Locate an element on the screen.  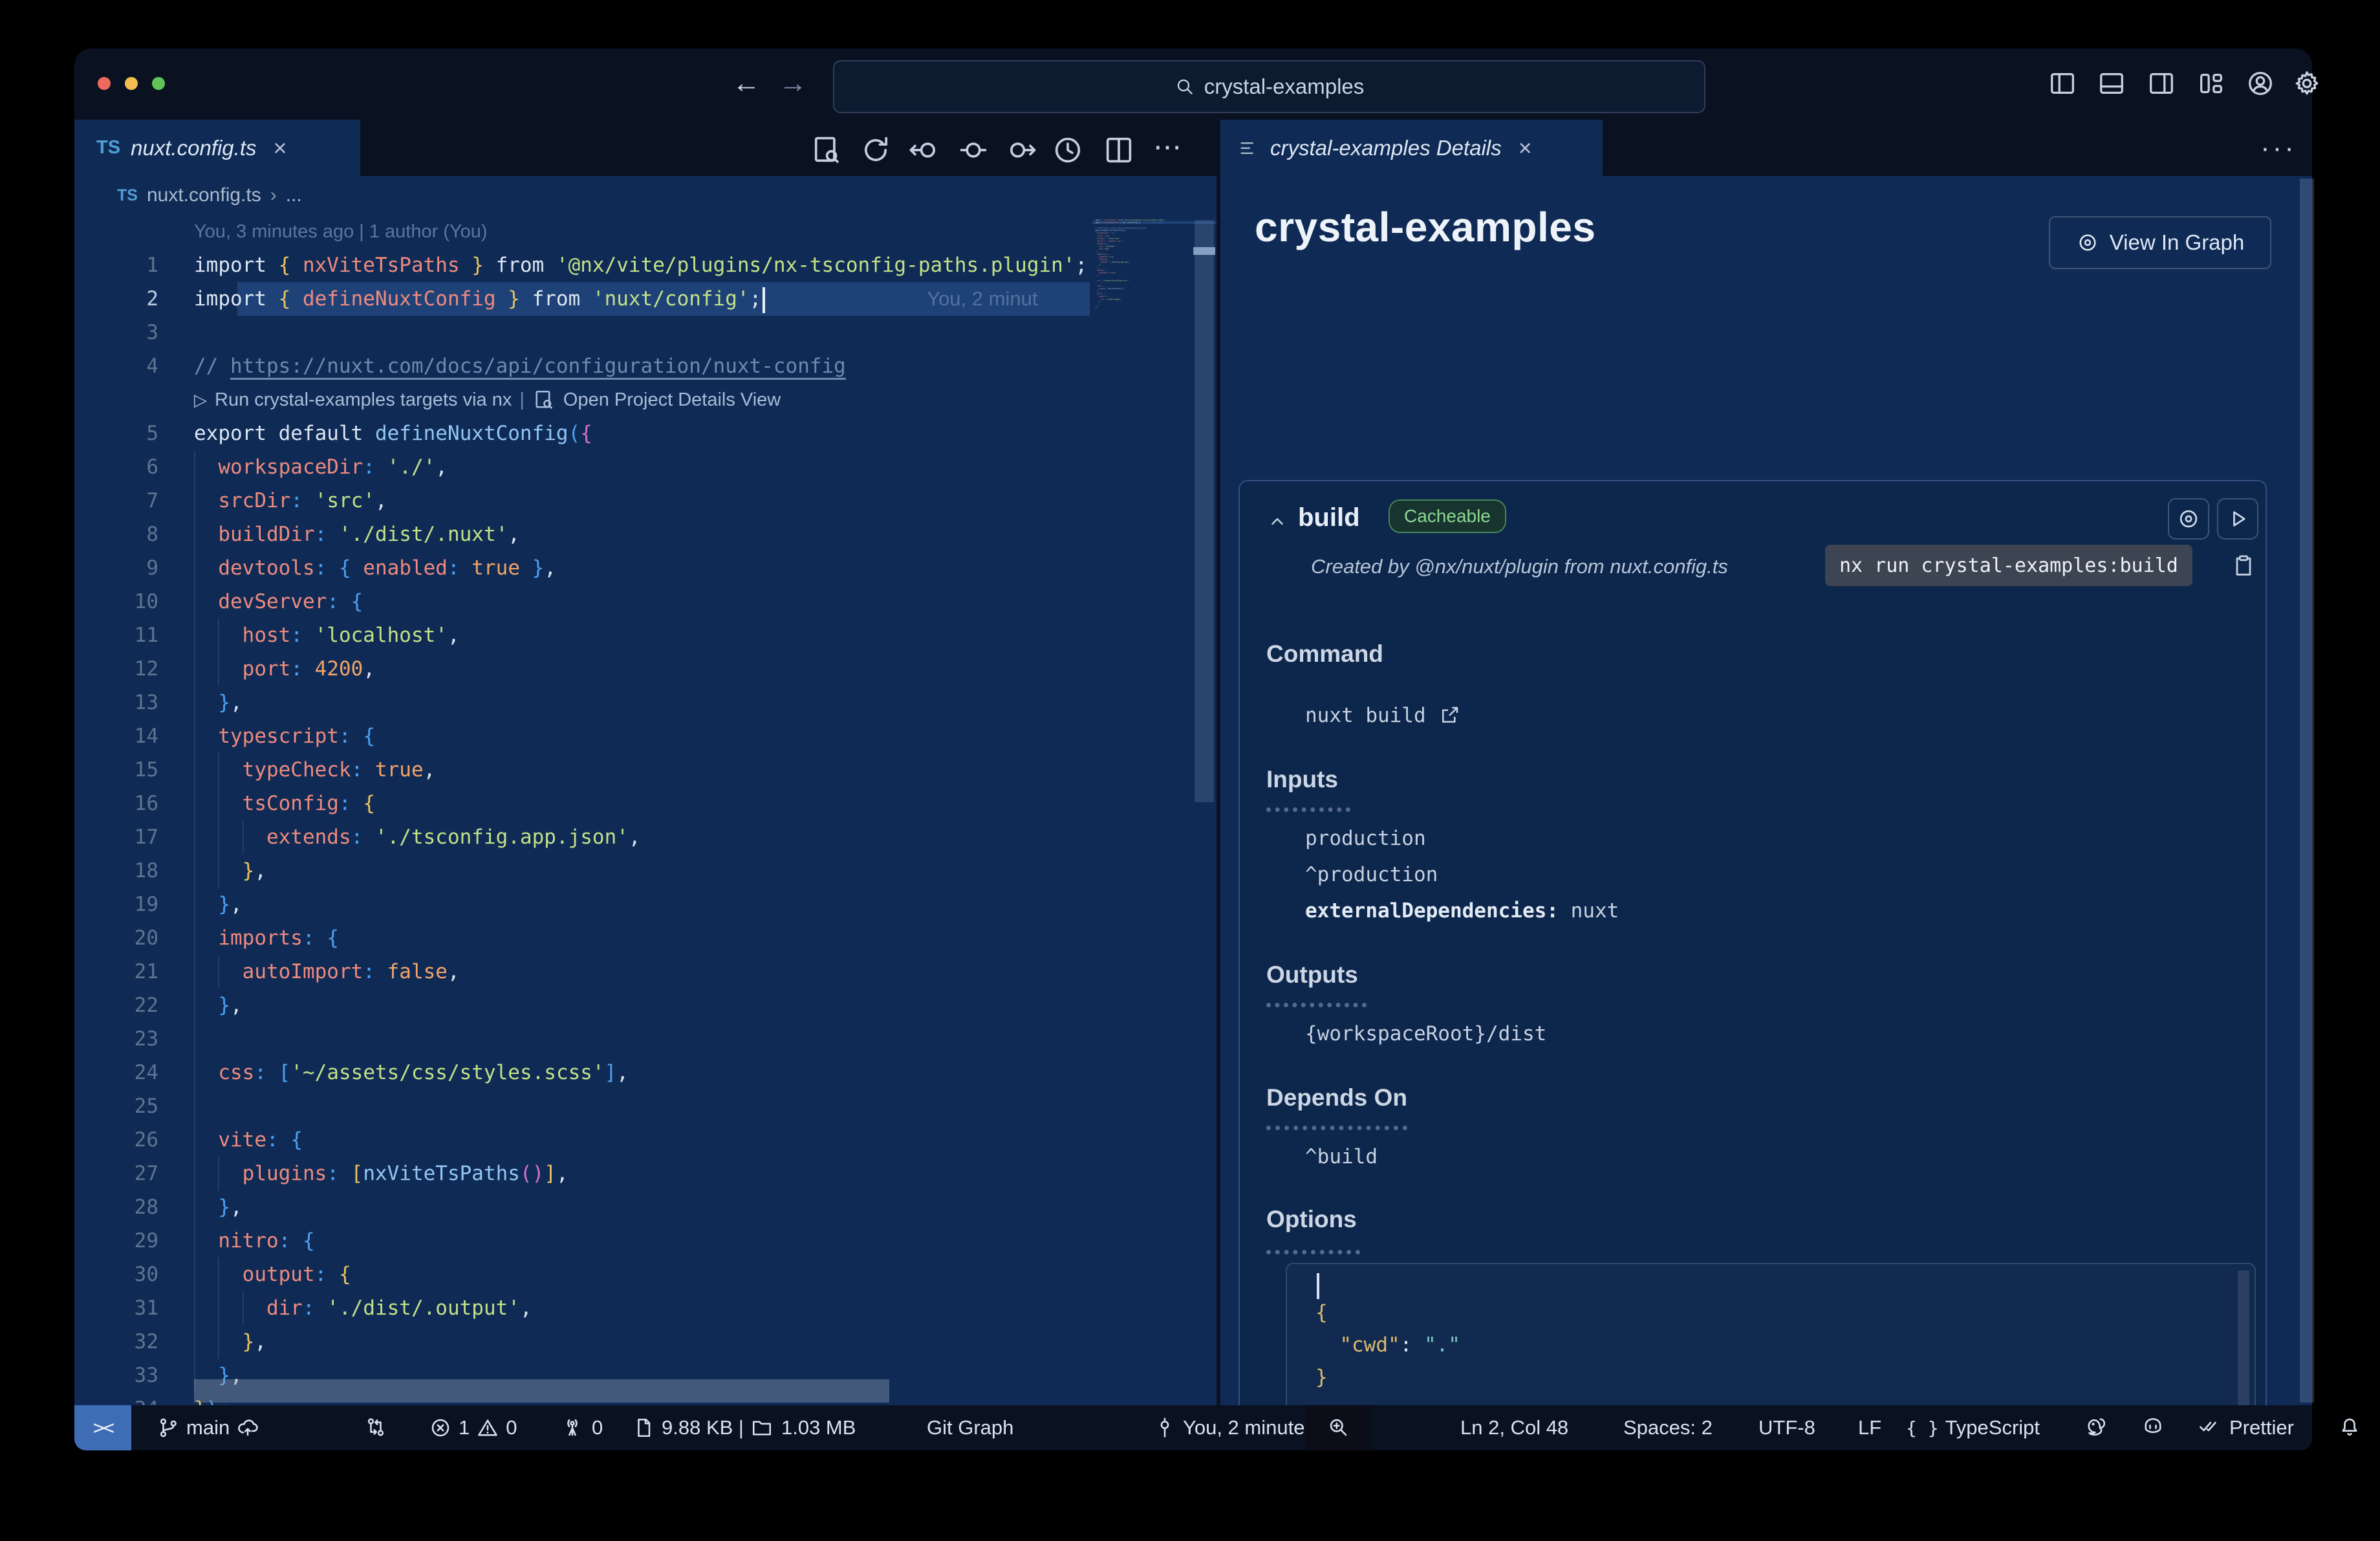
line-number: 5 is located at coordinates (116, 433).